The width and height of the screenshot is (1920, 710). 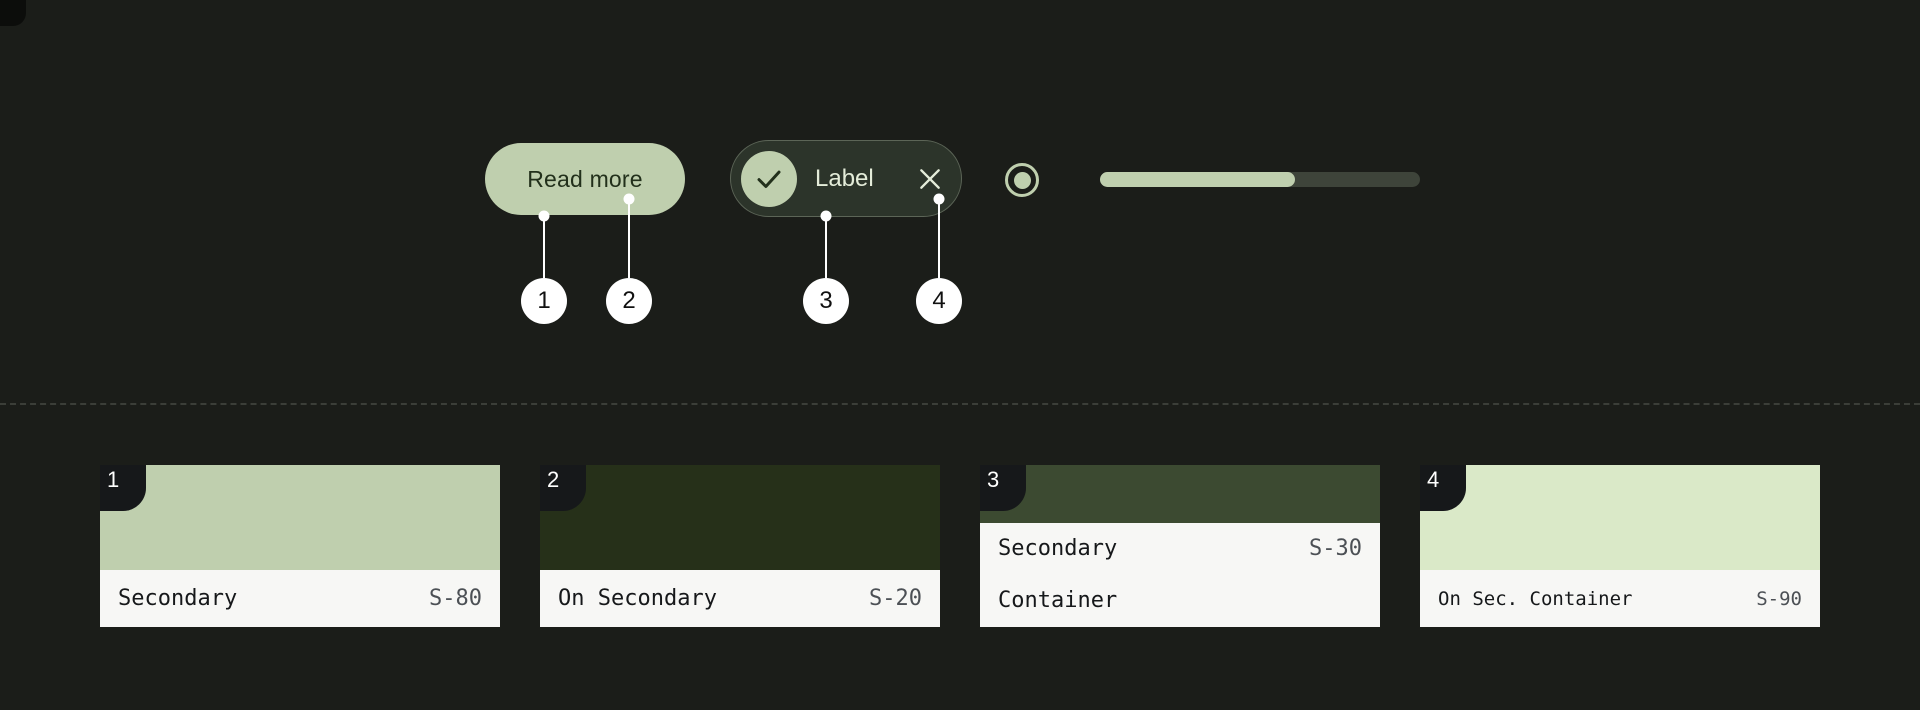 I want to click on callout-3-leader-line, so click(x=826, y=247).